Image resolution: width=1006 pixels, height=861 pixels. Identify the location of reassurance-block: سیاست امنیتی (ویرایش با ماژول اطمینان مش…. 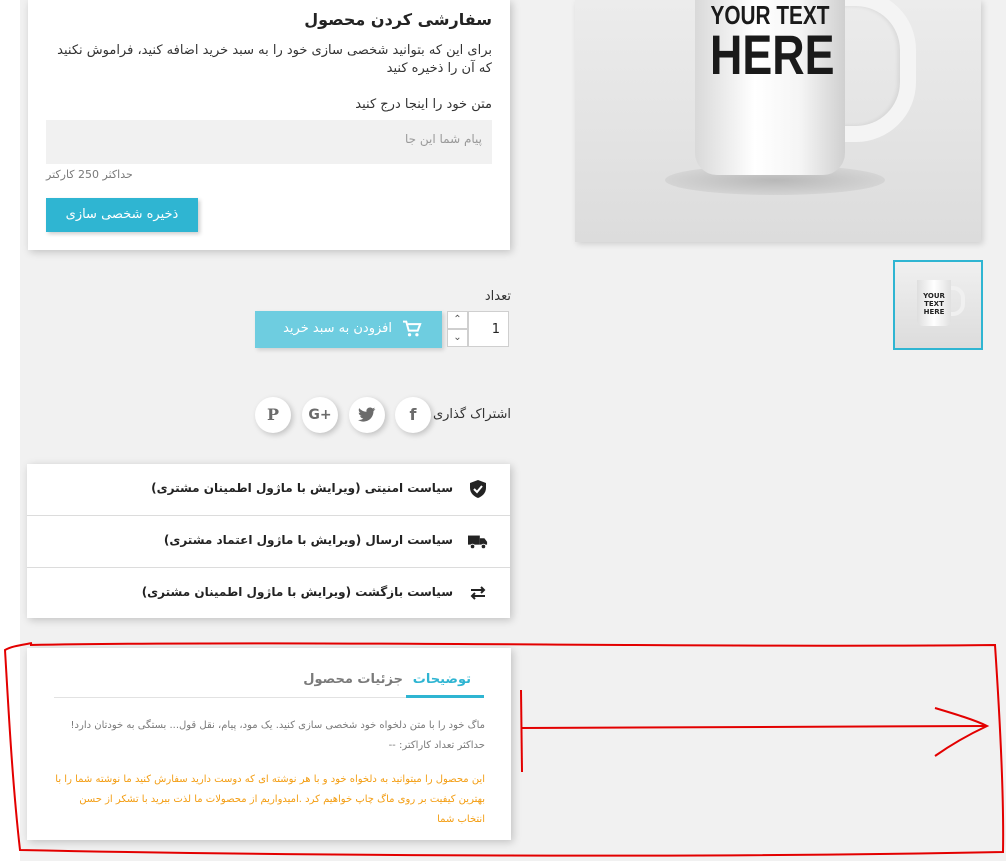
(268, 541).